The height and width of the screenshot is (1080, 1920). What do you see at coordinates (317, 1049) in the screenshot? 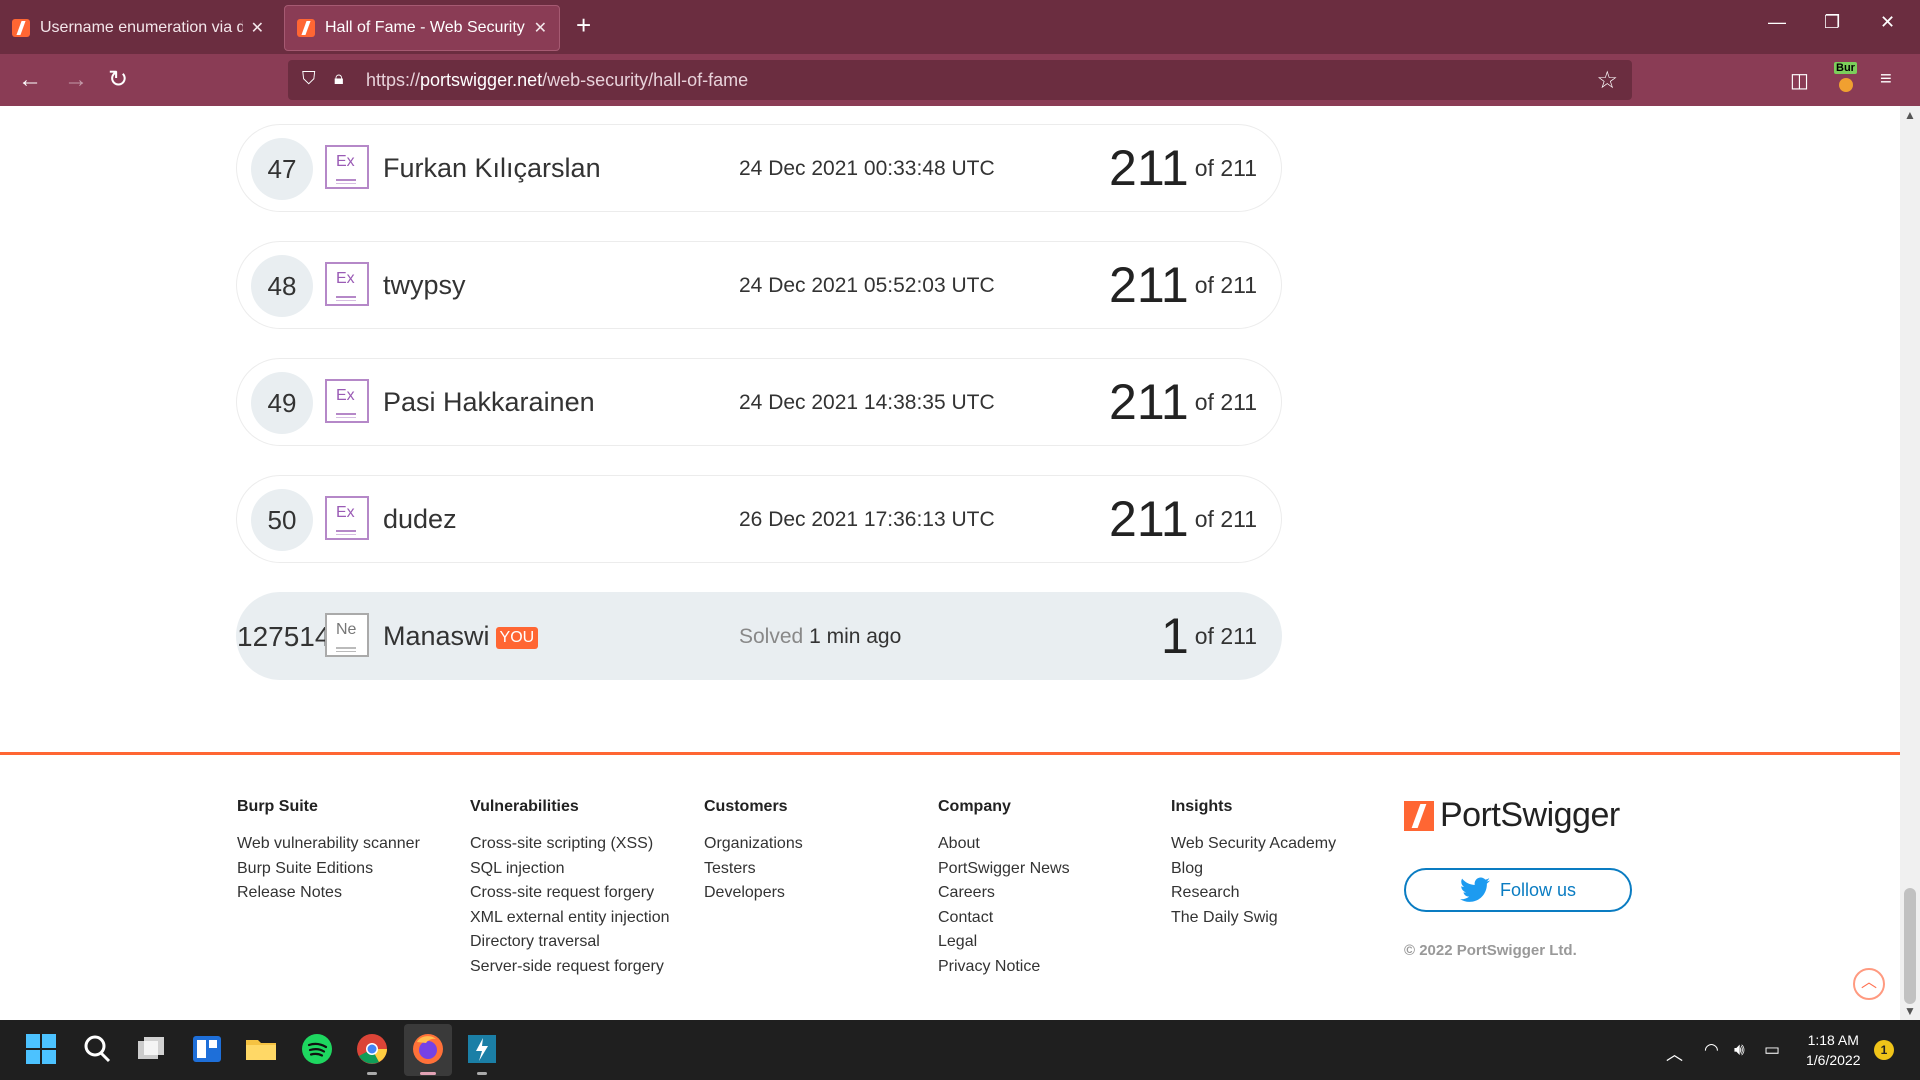
I see `spotify-icon` at bounding box center [317, 1049].